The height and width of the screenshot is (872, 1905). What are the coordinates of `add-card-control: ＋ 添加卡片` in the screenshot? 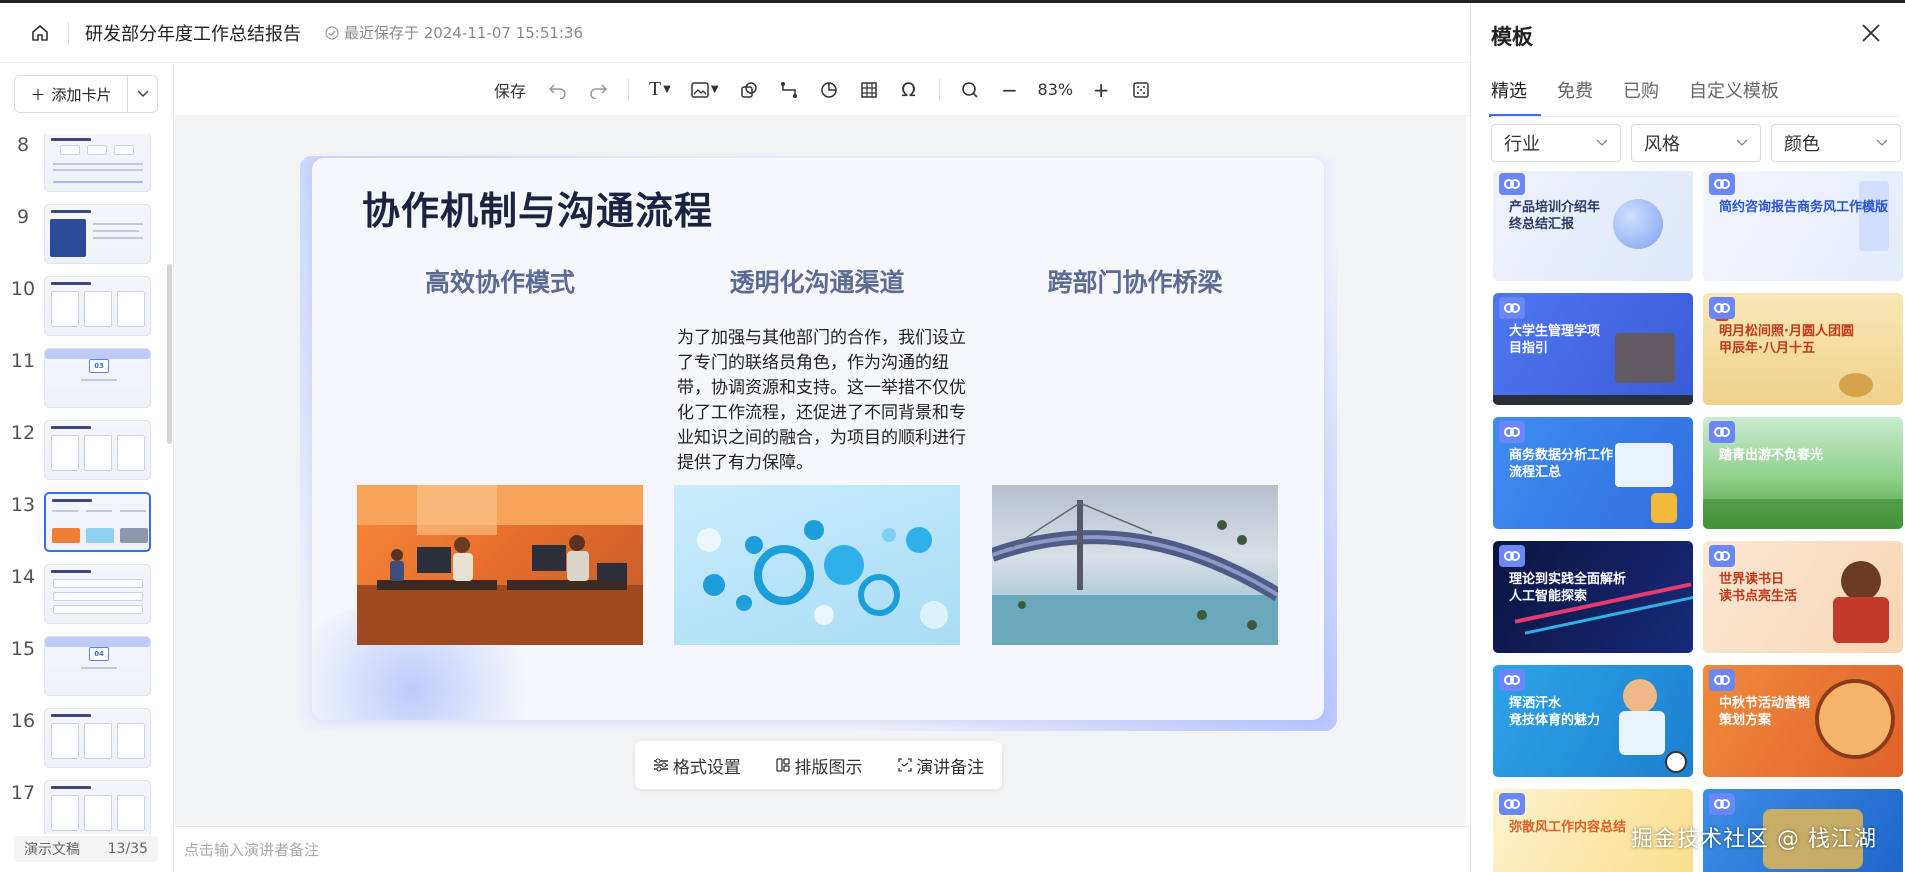 It's located at (86, 94).